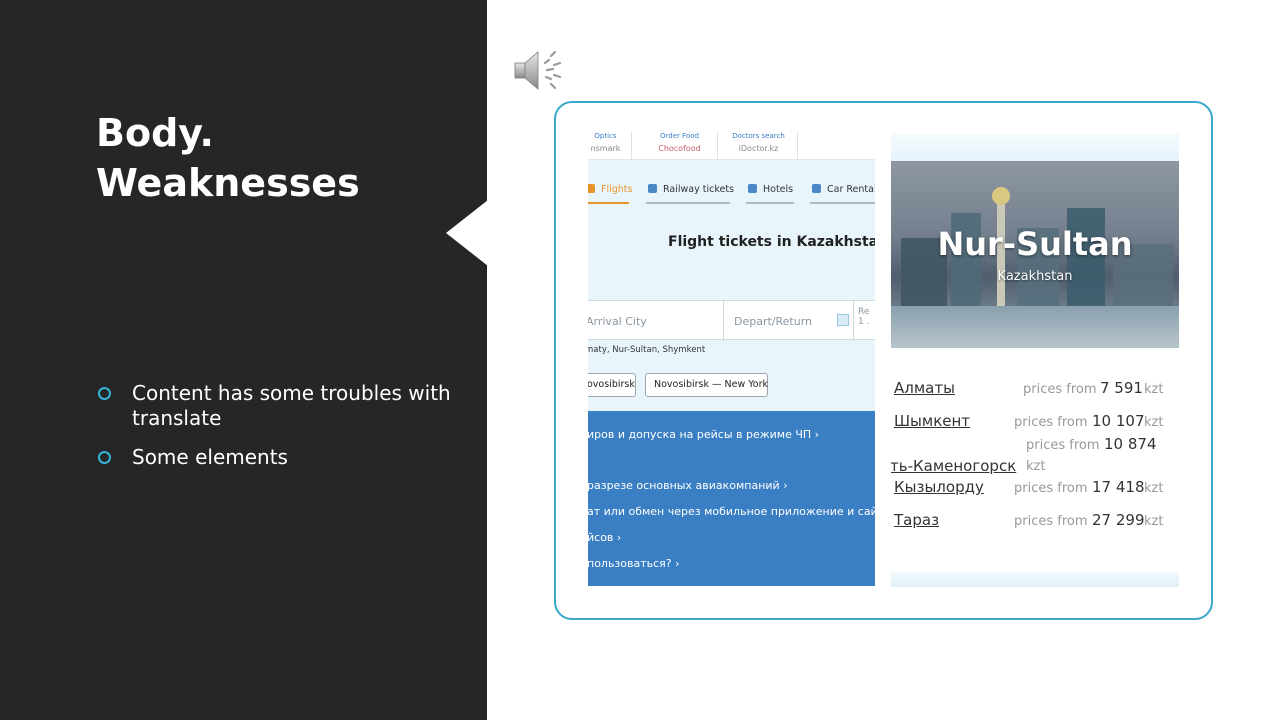 The width and height of the screenshot is (1280, 720). Describe the element at coordinates (790, 321) in the screenshot. I see `depart-return-input: Depart/Return` at that location.